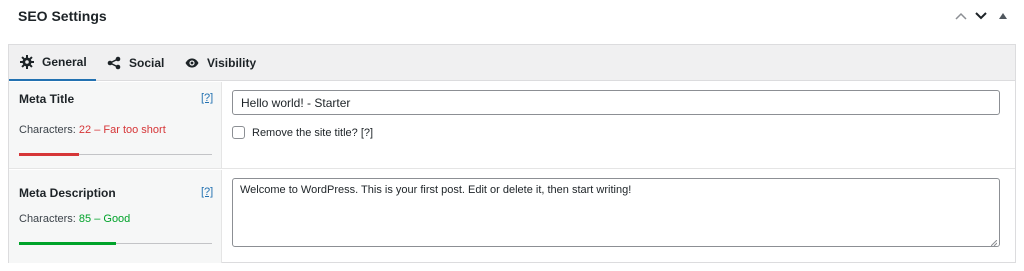  I want to click on gear-icon, so click(27, 62).